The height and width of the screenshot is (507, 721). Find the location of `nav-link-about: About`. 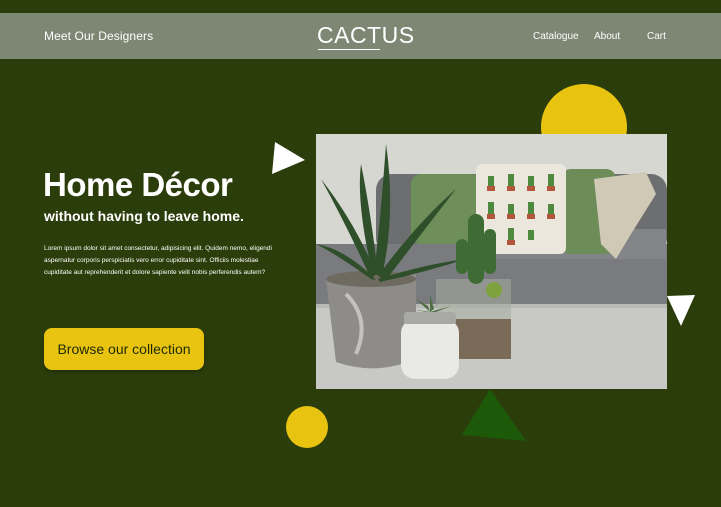

nav-link-about: About is located at coordinates (607, 36).